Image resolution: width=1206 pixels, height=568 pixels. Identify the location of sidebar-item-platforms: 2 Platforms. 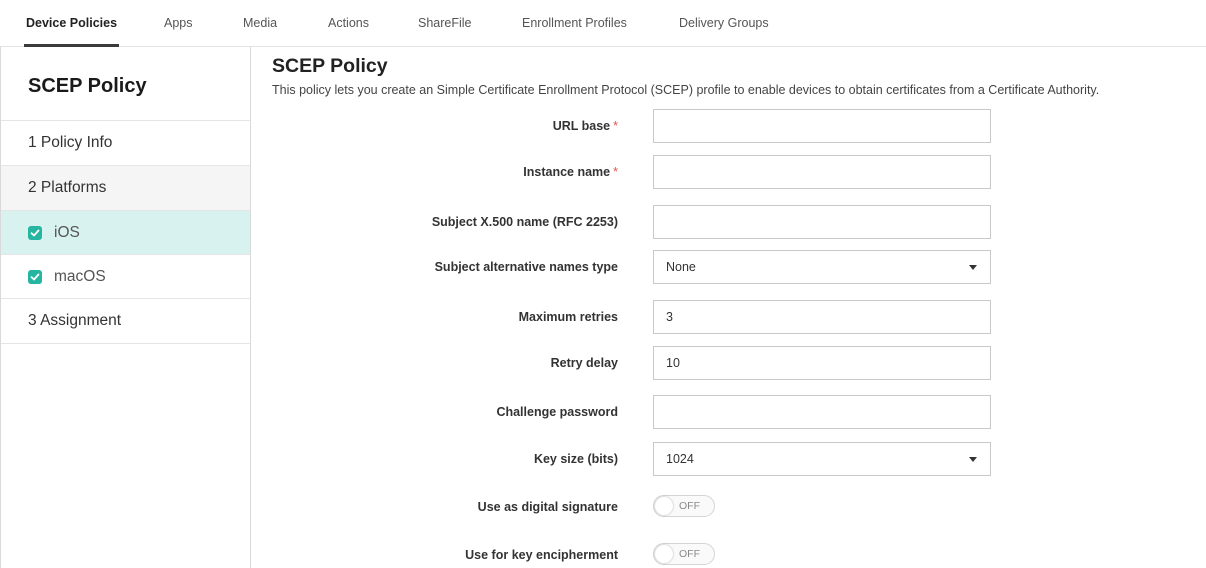
(125, 188).